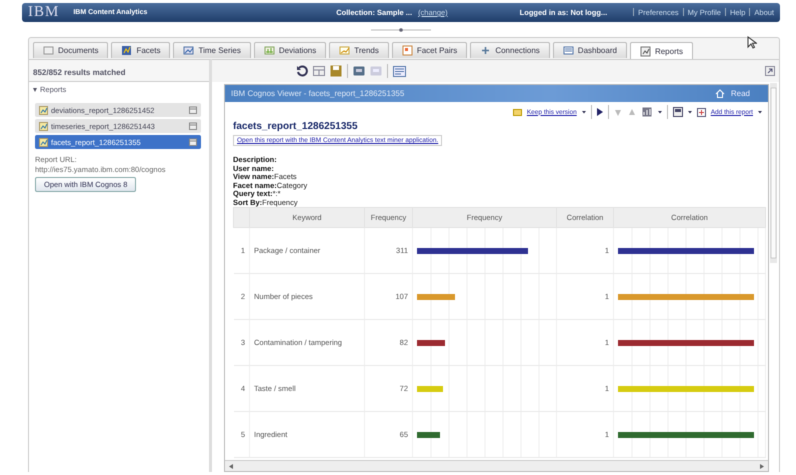 The image size is (796, 475). Describe the element at coordinates (589, 50) in the screenshot. I see `tab: Dashboard` at that location.